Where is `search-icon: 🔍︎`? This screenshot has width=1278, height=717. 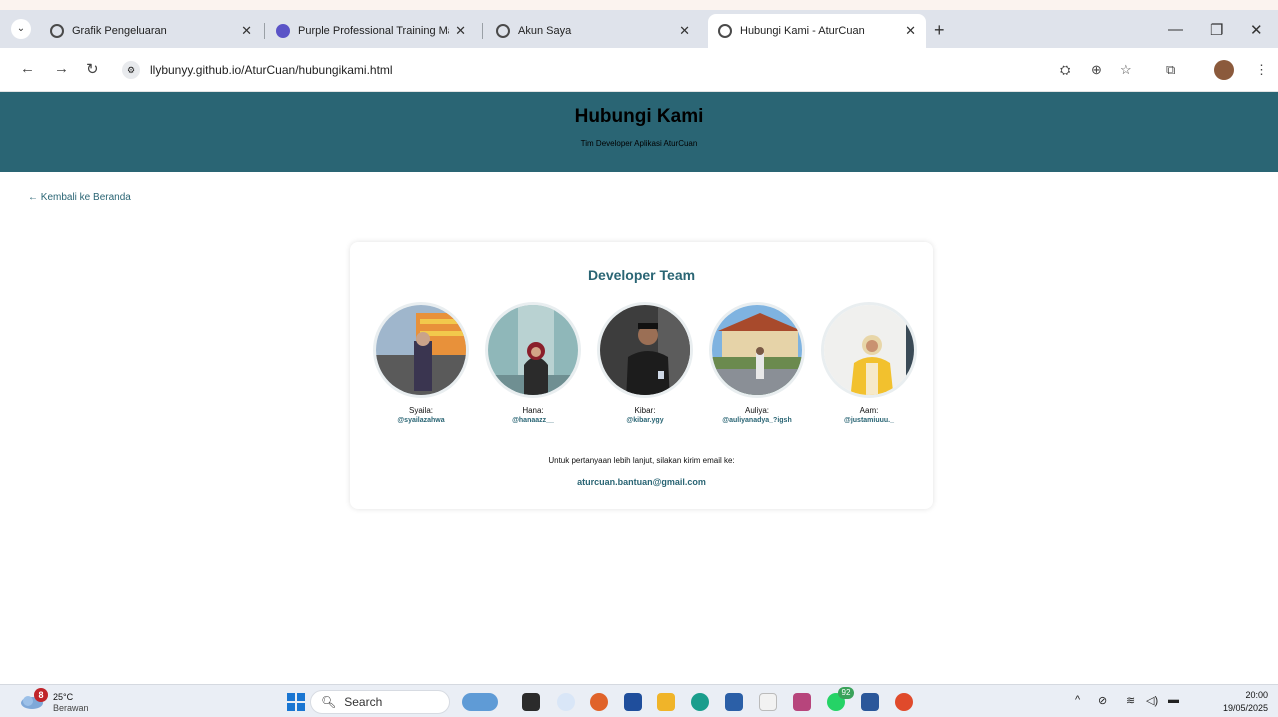
search-icon: 🔍︎ is located at coordinates (329, 702).